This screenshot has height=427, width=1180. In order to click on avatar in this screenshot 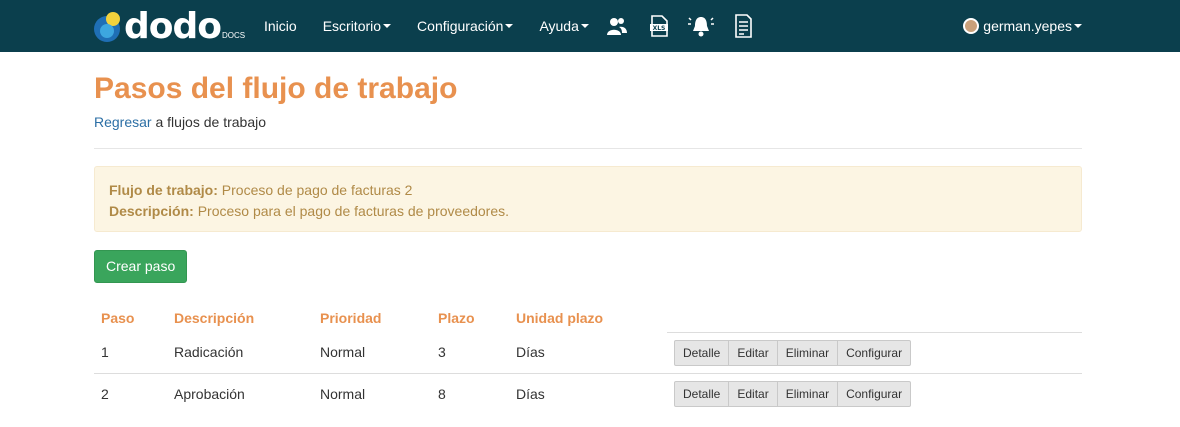, I will do `click(971, 26)`.